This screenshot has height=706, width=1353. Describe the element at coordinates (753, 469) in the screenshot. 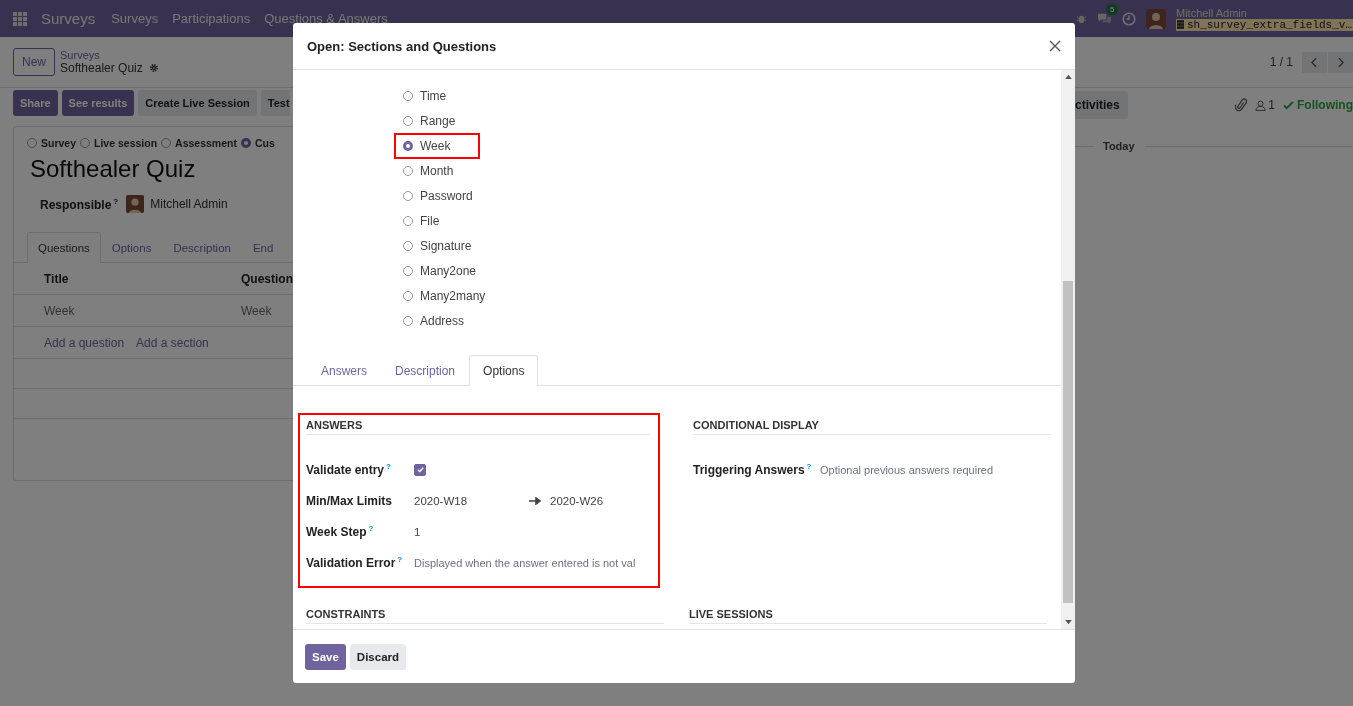

I see `field-label: Triggering Answers $^{?}$` at that location.